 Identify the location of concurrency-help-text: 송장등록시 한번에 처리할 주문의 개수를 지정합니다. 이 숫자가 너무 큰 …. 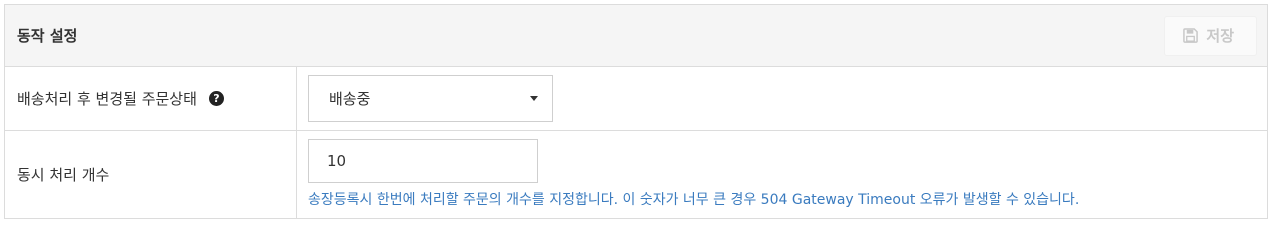
(694, 200).